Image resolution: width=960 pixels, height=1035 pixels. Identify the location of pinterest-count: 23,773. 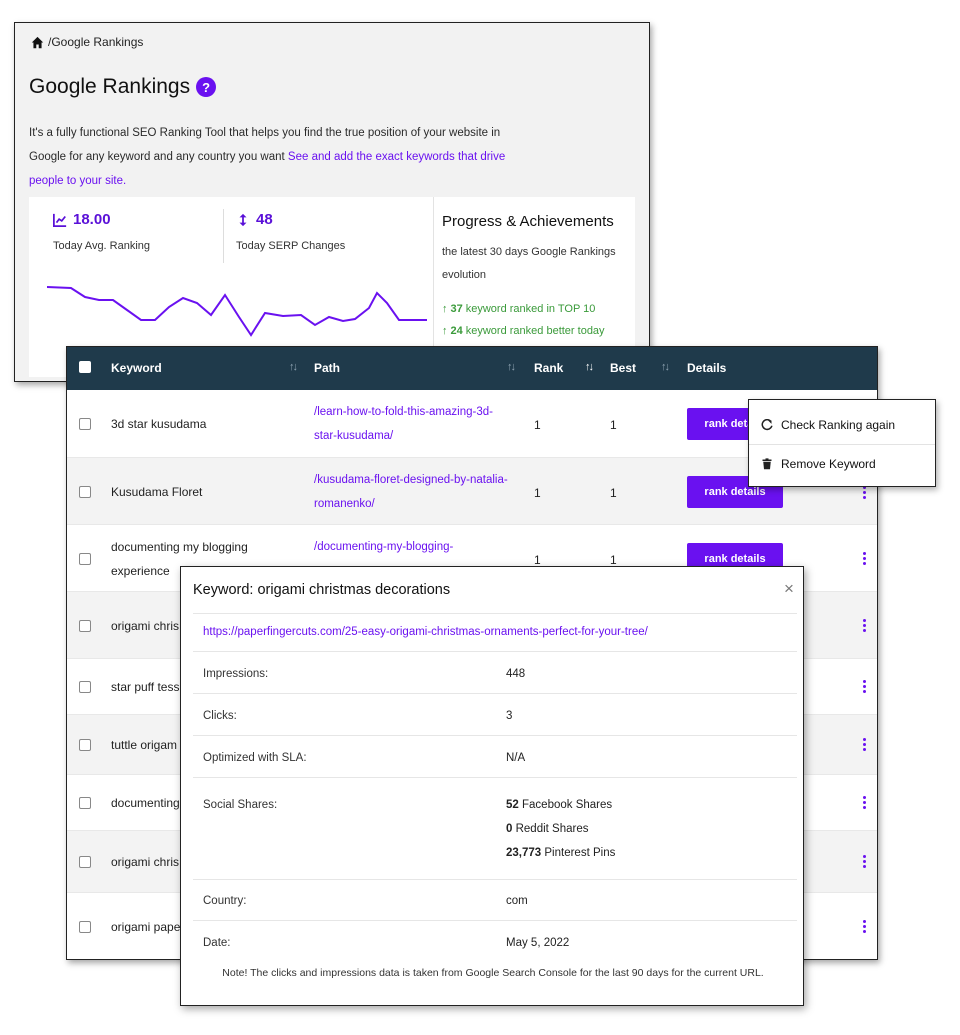
(524, 853).